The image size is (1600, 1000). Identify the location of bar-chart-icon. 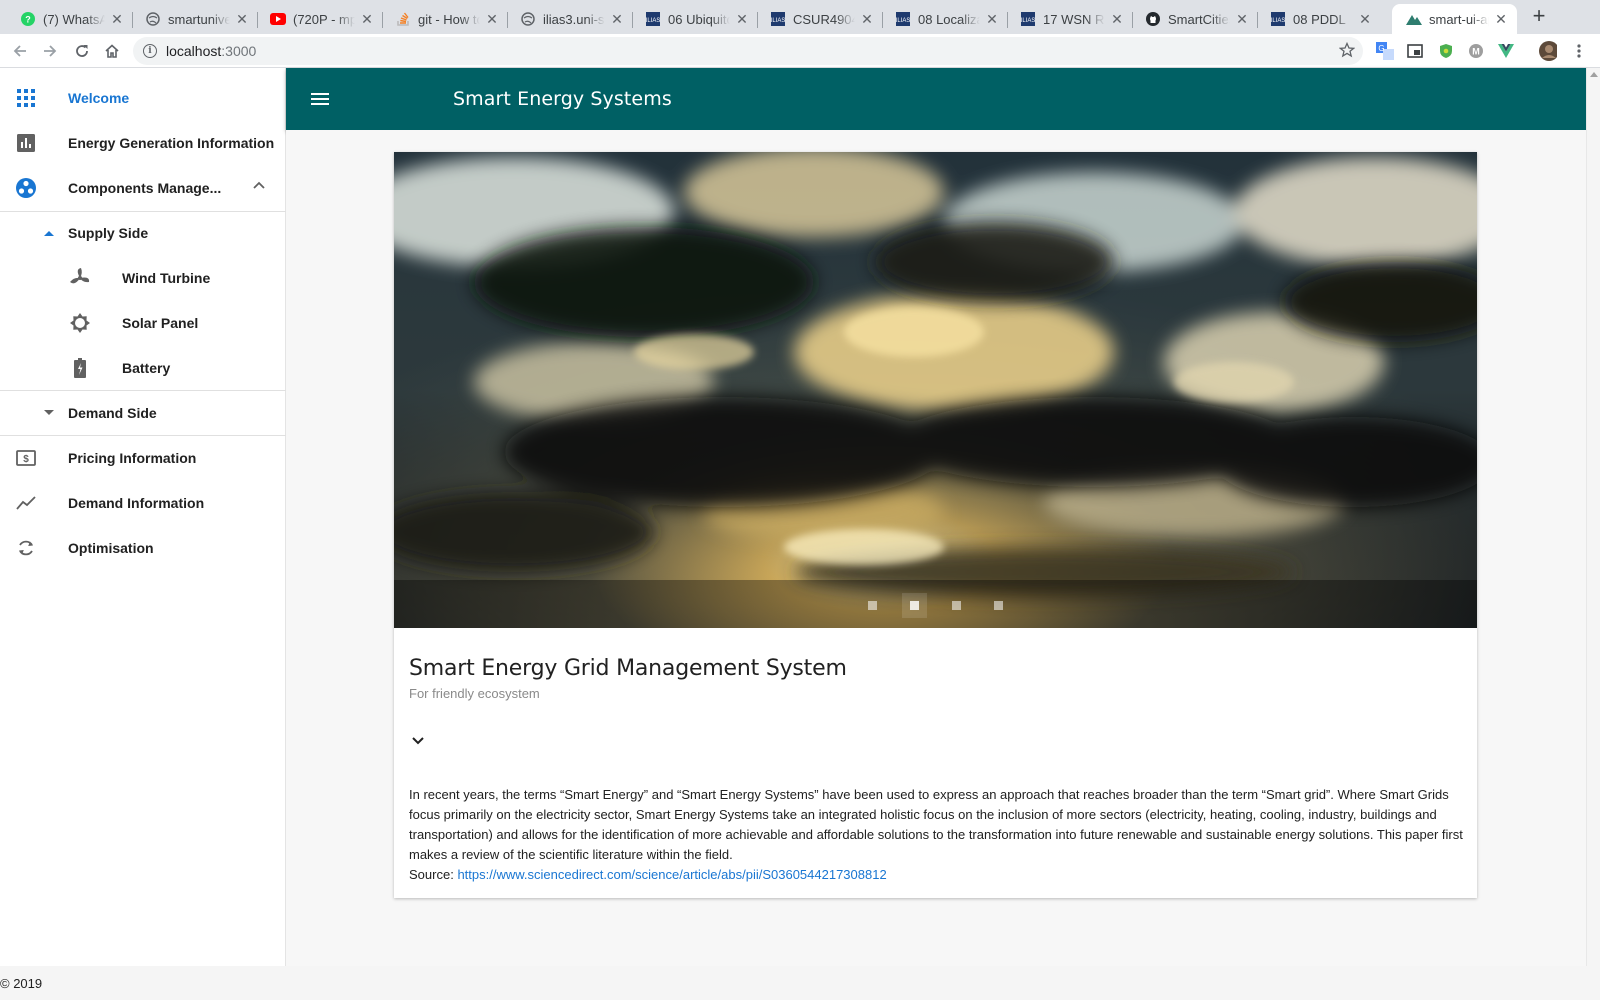
(26, 143).